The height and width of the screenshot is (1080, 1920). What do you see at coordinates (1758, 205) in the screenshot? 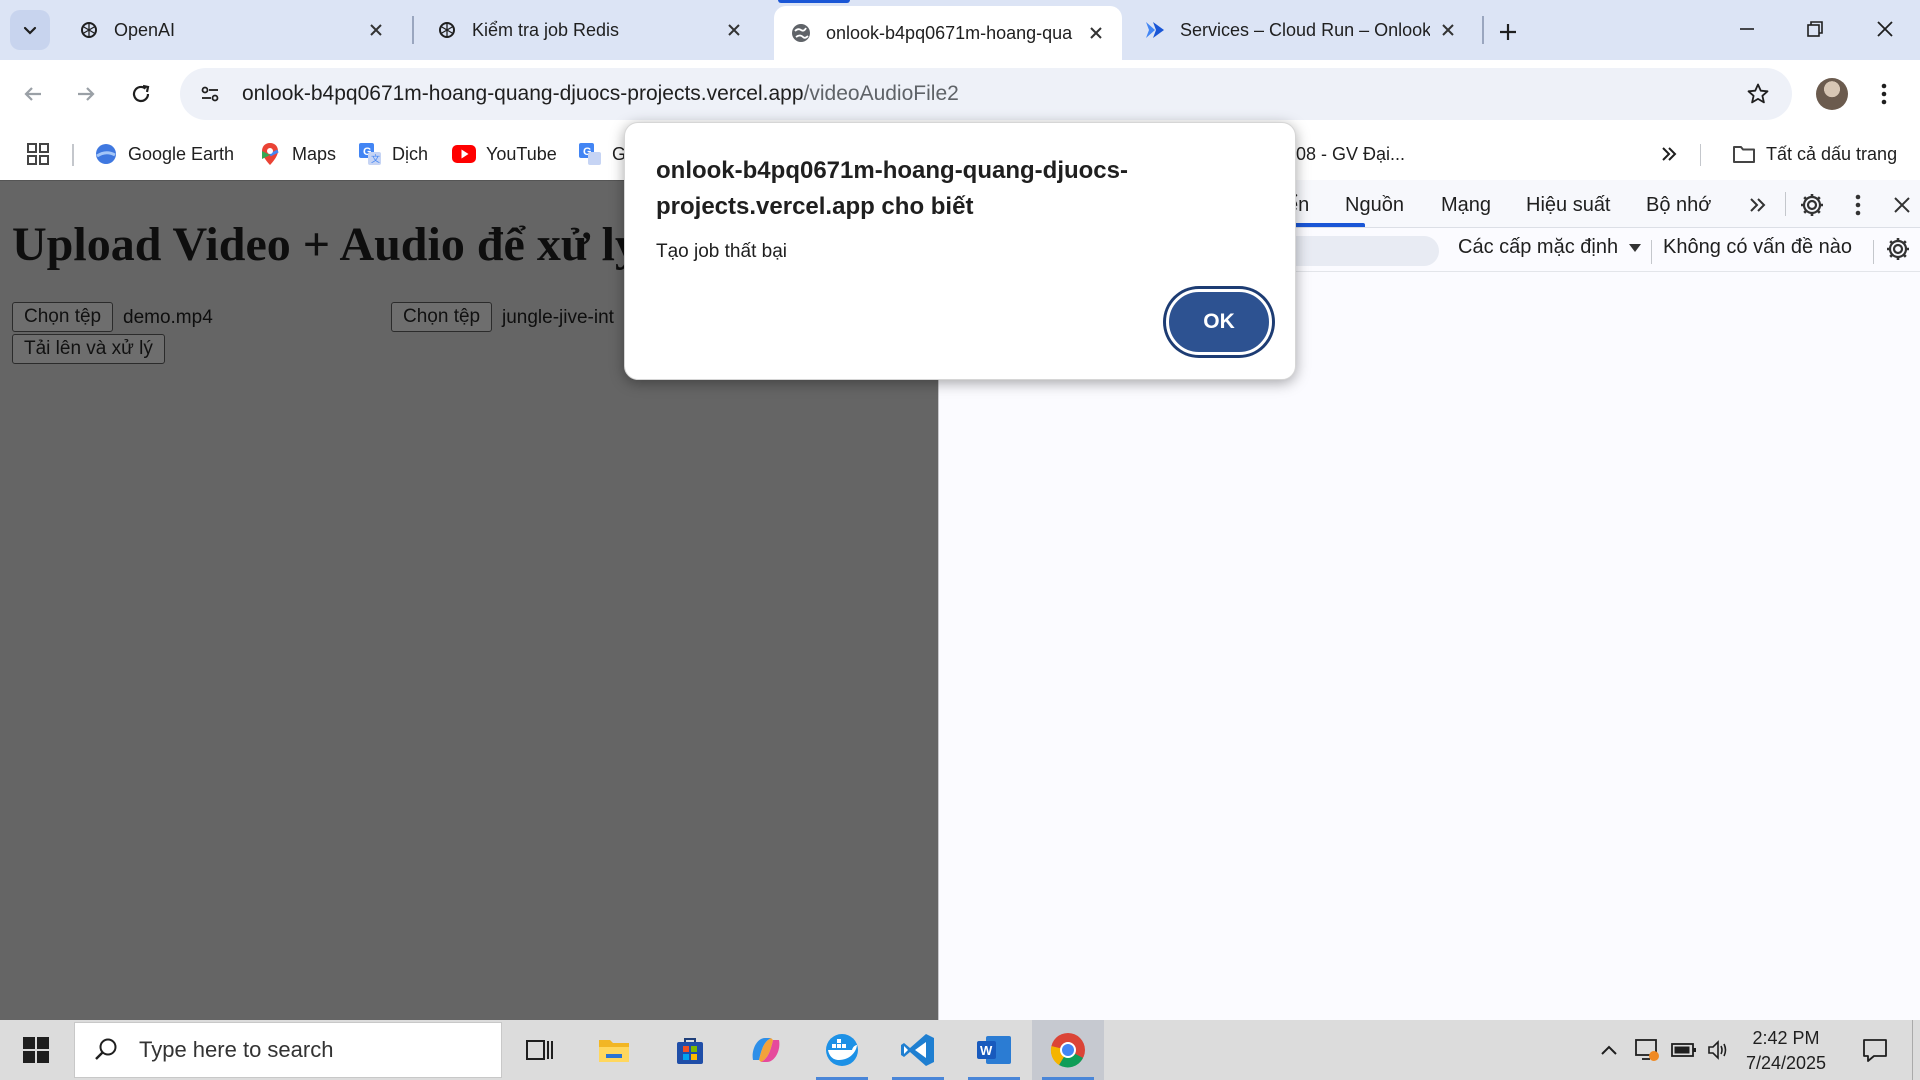
I see `more-tabs-icon` at bounding box center [1758, 205].